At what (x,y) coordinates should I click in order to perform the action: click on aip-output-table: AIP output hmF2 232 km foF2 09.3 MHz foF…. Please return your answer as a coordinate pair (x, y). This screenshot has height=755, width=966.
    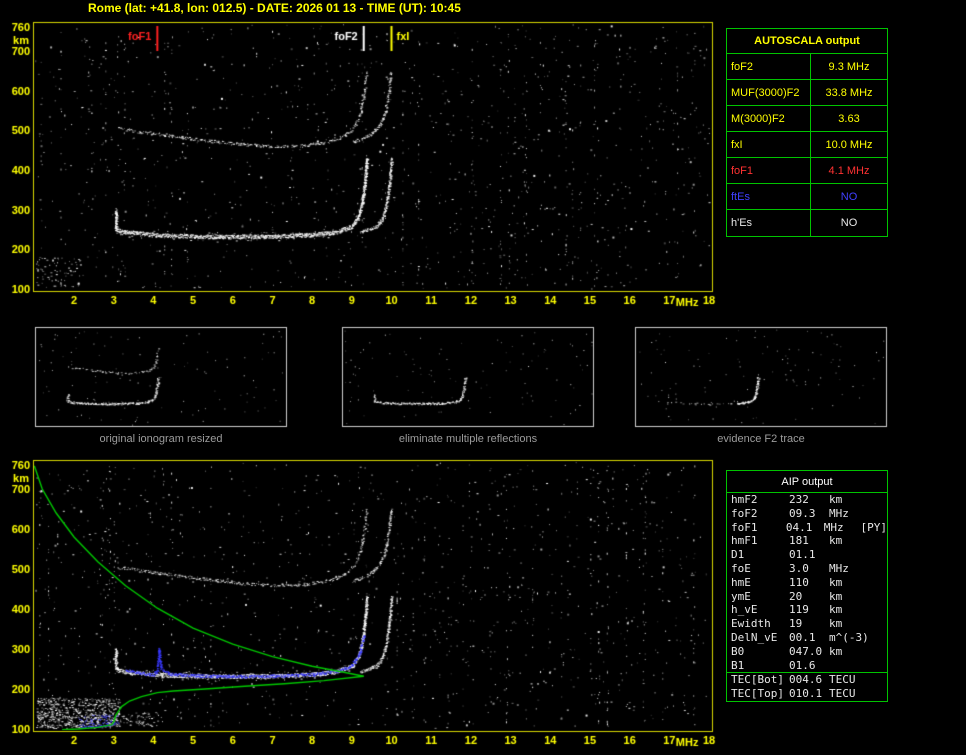
    Looking at the image, I should click on (807, 586).